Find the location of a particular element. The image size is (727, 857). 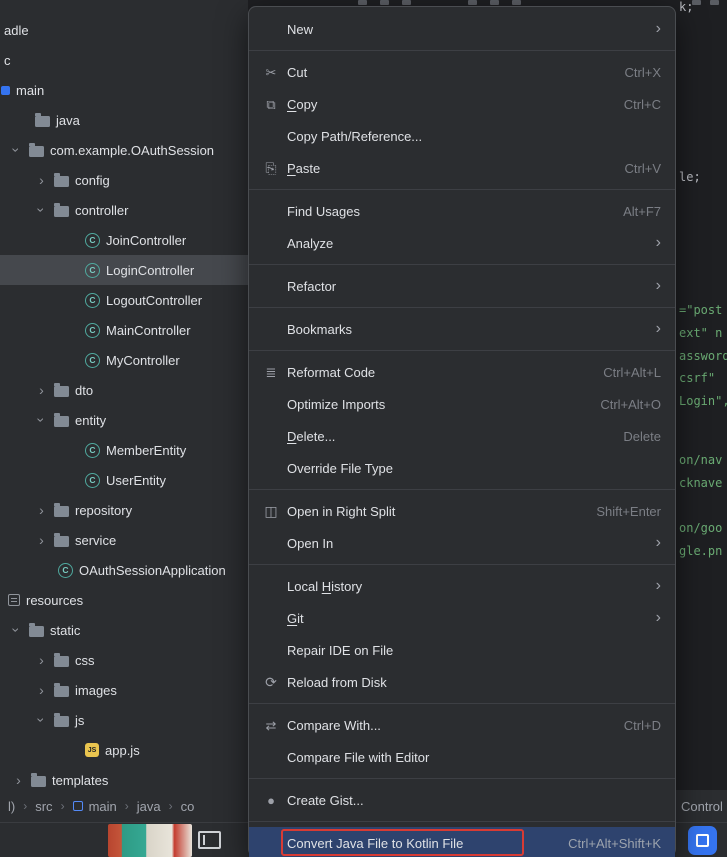

tree-item-config: config is located at coordinates (124, 180).